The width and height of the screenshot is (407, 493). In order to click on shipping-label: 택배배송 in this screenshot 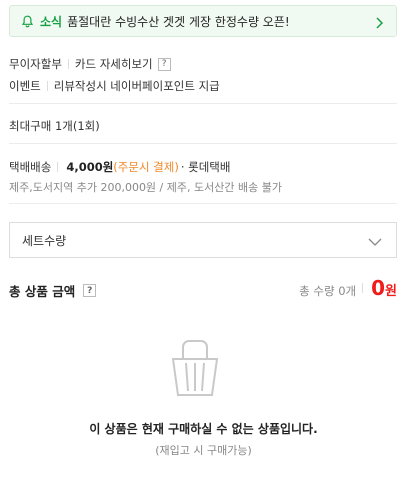, I will do `click(30, 167)`.